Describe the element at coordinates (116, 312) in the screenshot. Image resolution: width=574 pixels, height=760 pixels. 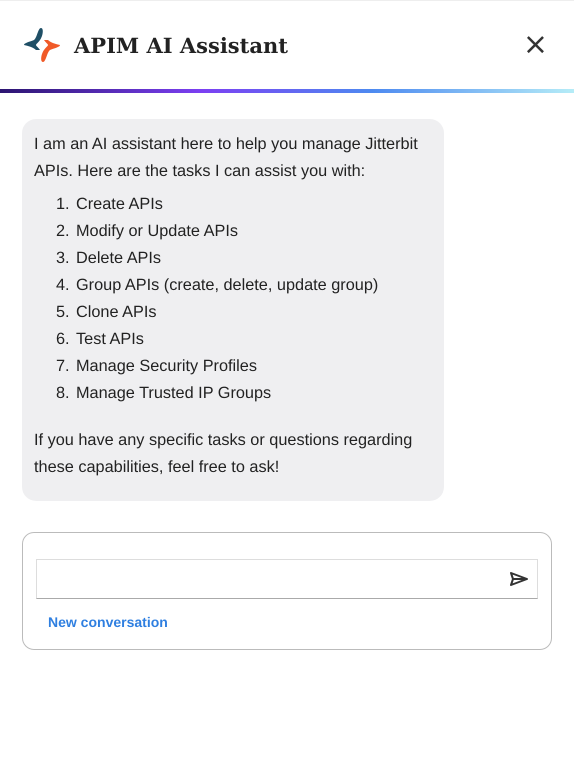
I see `task-item: Clone APIs` at that location.